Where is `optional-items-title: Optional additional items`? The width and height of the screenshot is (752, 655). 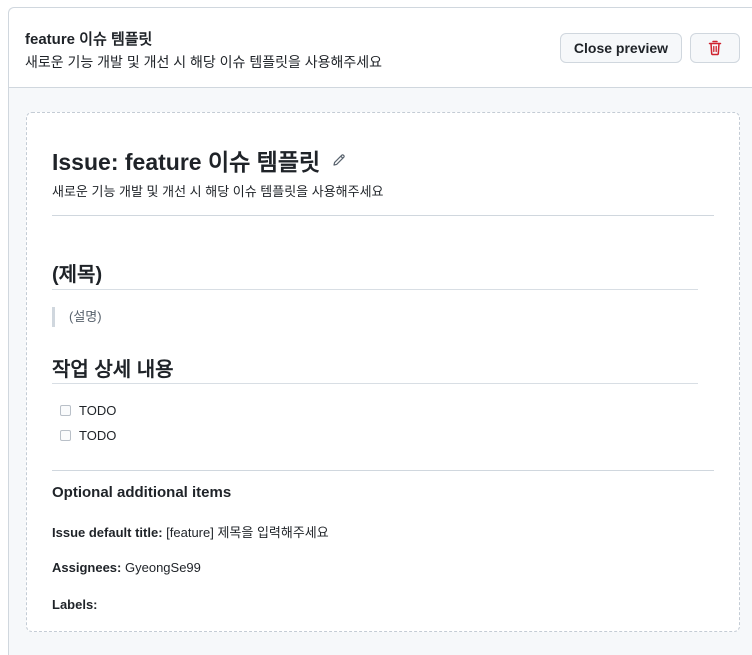
optional-items-title: Optional additional items is located at coordinates (142, 492).